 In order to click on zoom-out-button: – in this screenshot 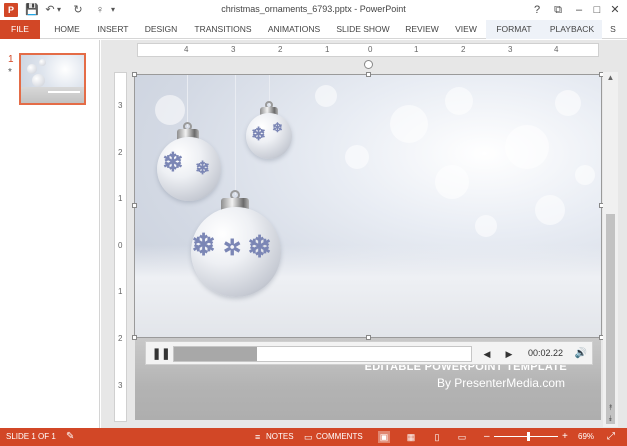, I will do `click(487, 437)`.